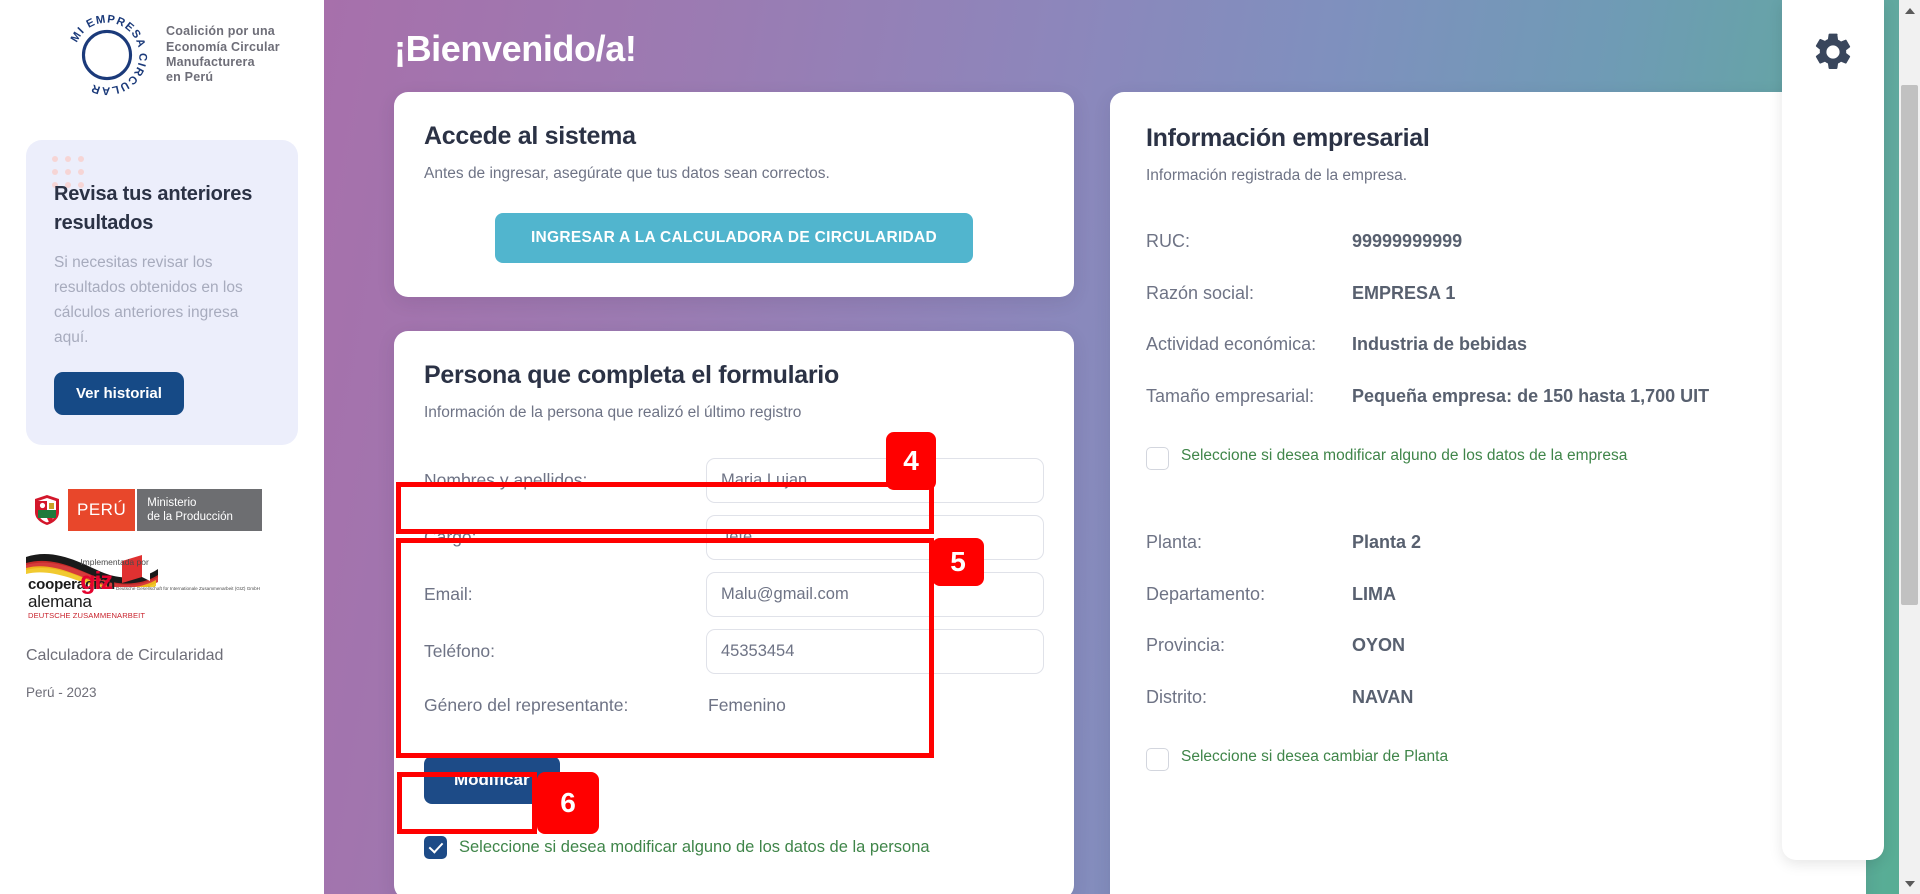 This screenshot has width=1920, height=894. I want to click on company-value-provincia: OYON, so click(1379, 645).